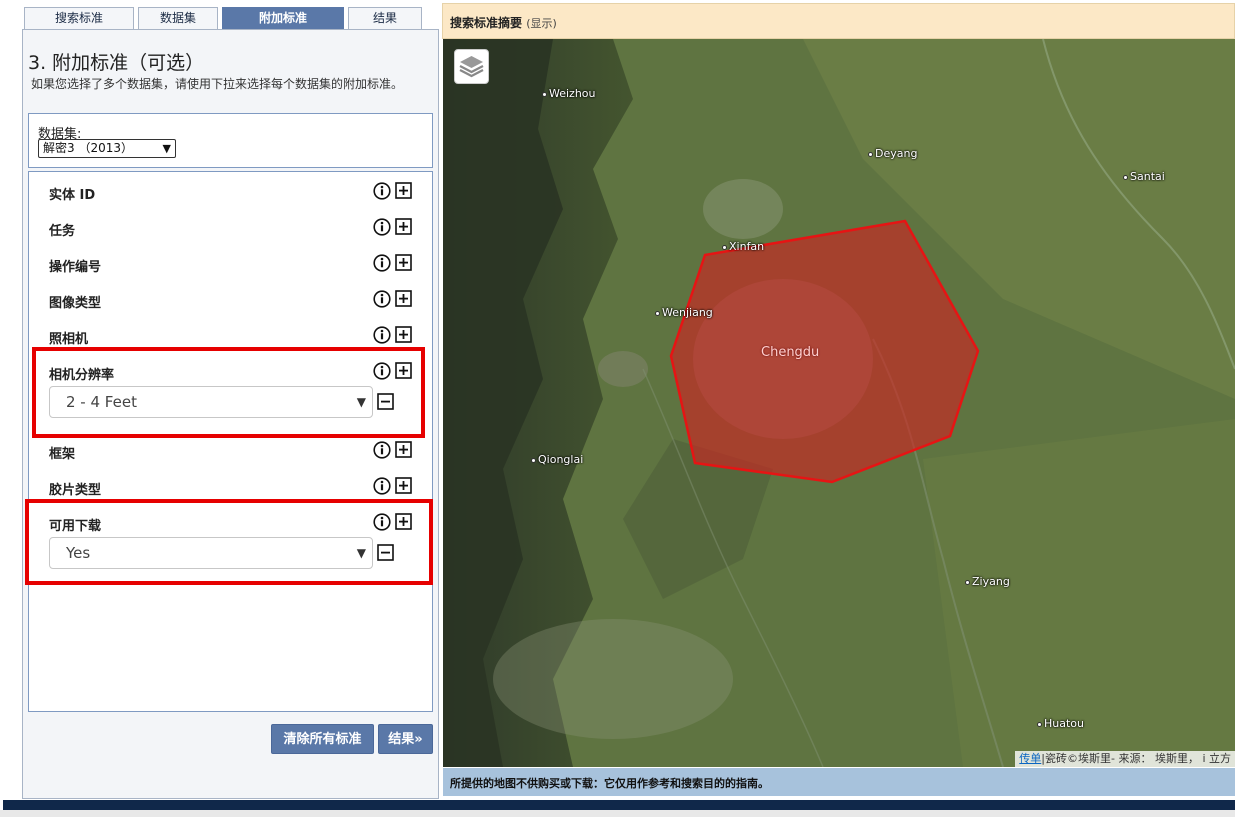  Describe the element at coordinates (405, 739) in the screenshot. I see `results-button: 结果»` at that location.